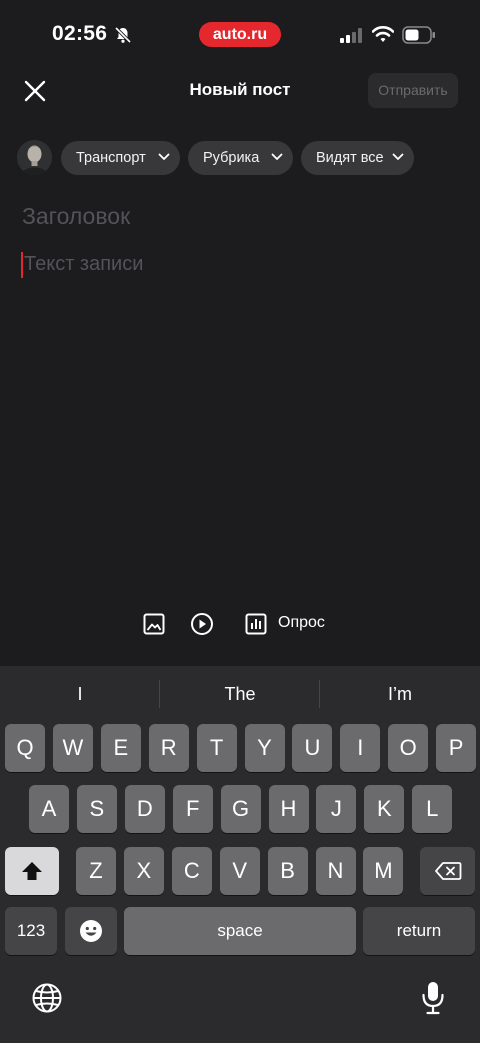 This screenshot has height=1043, width=480. I want to click on shift-arrow-icon, so click(32, 871).